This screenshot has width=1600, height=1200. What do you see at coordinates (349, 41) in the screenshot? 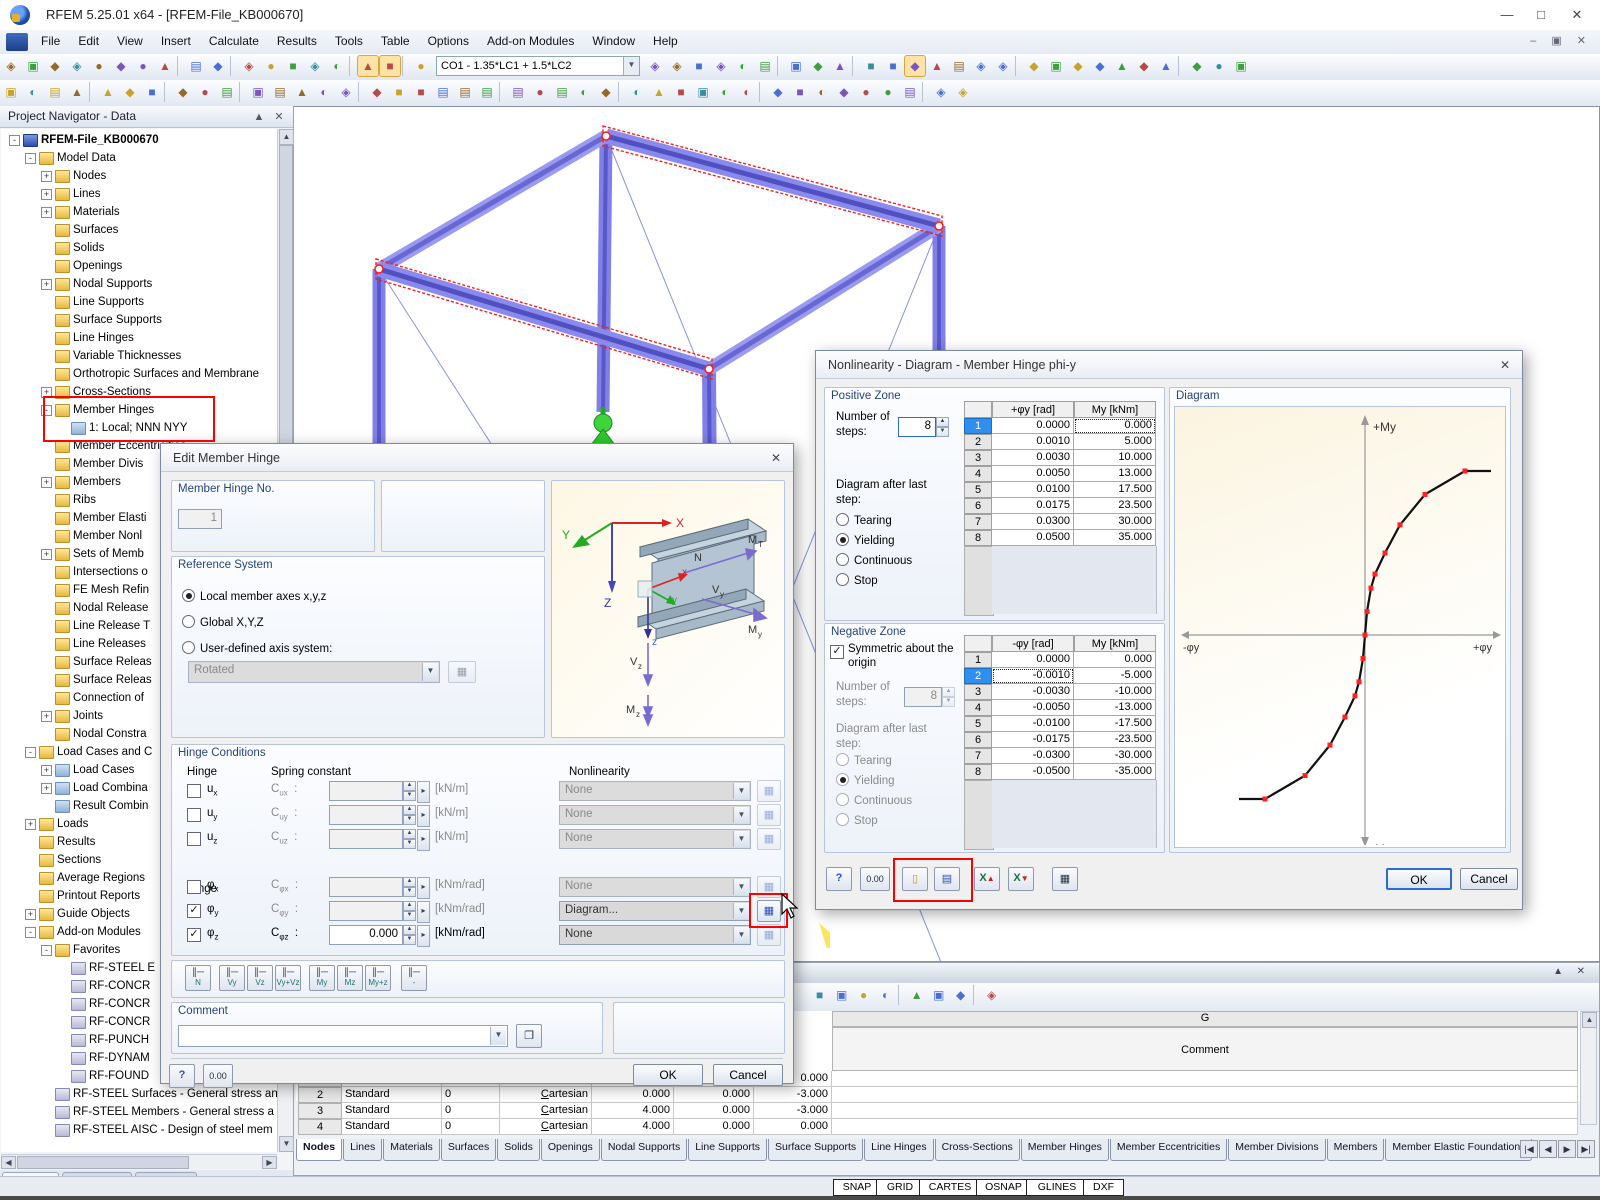
I see `menu-tools: Tools` at bounding box center [349, 41].